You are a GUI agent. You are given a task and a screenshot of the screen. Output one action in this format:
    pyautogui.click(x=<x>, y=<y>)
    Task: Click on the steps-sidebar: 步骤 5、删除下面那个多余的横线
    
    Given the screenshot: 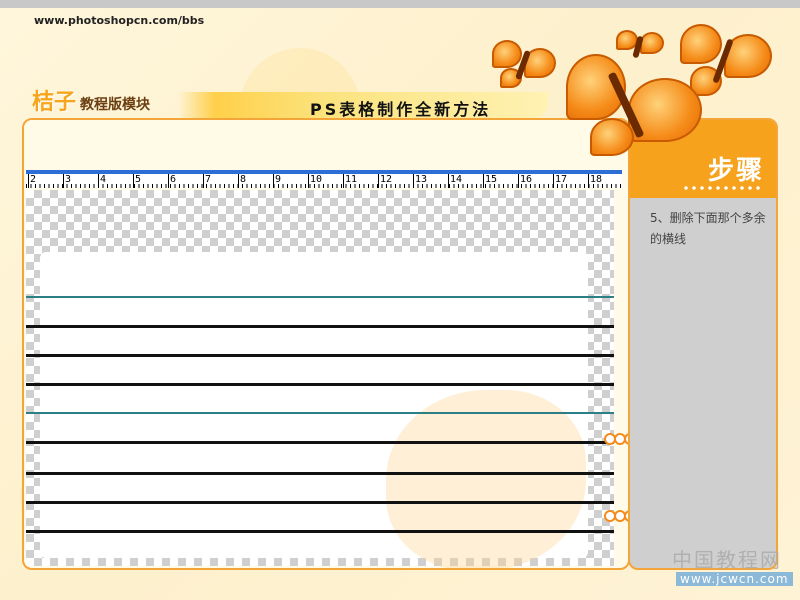 What is the action you would take?
    pyautogui.click(x=703, y=344)
    